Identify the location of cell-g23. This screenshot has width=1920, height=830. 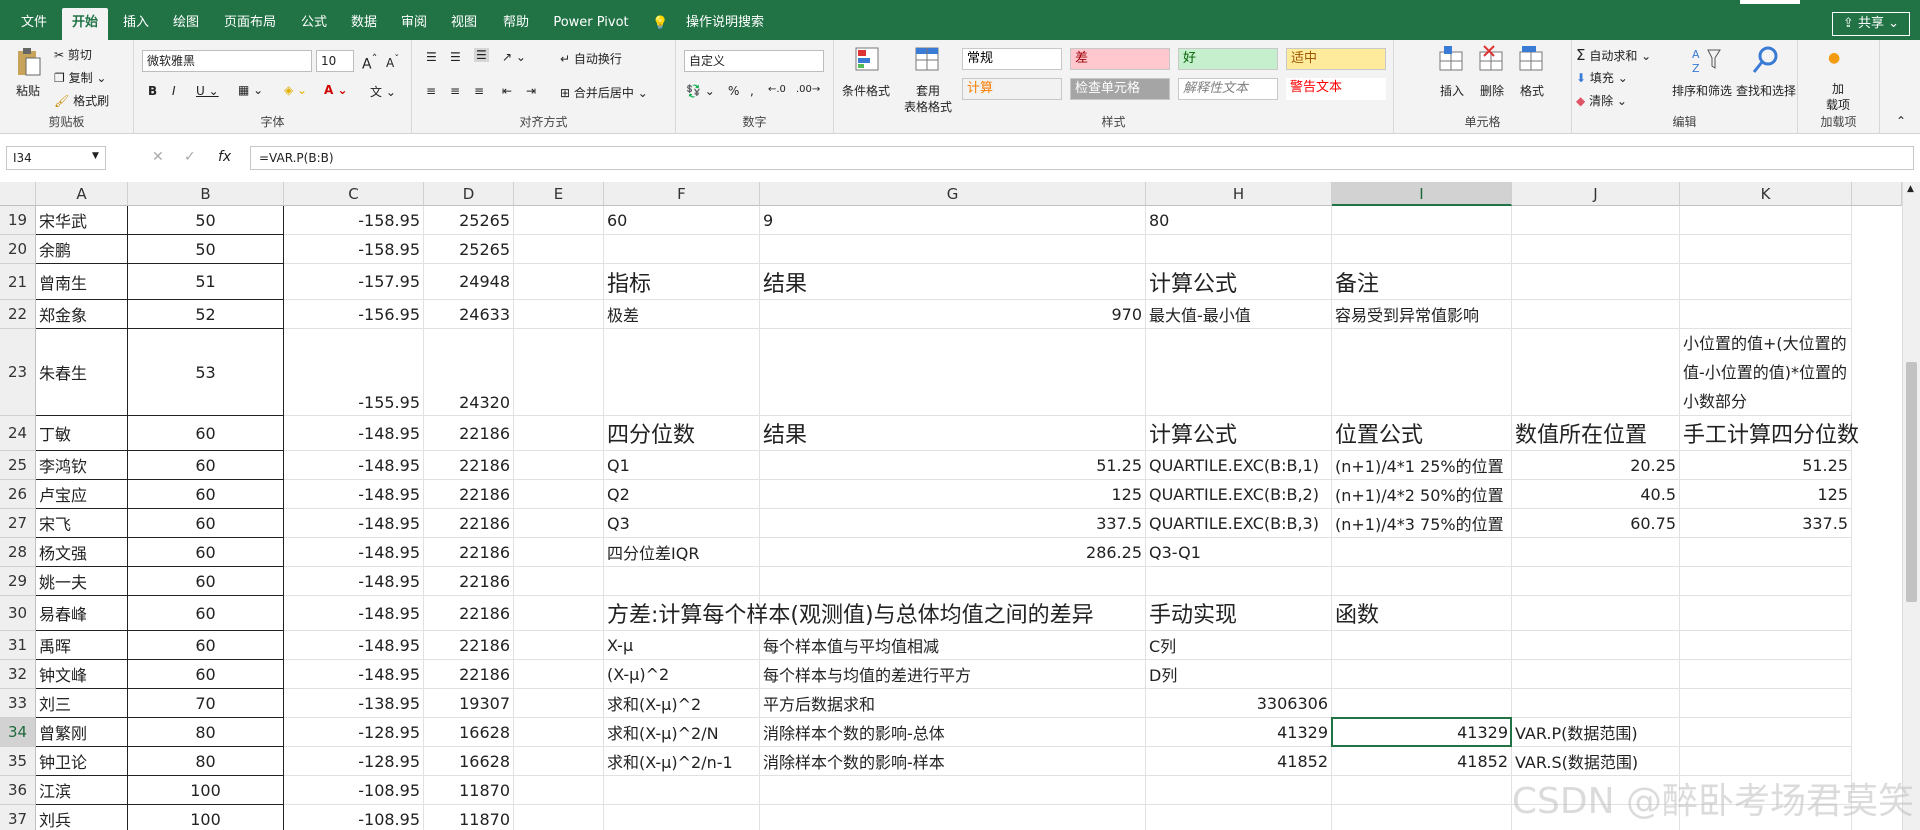
(953, 372).